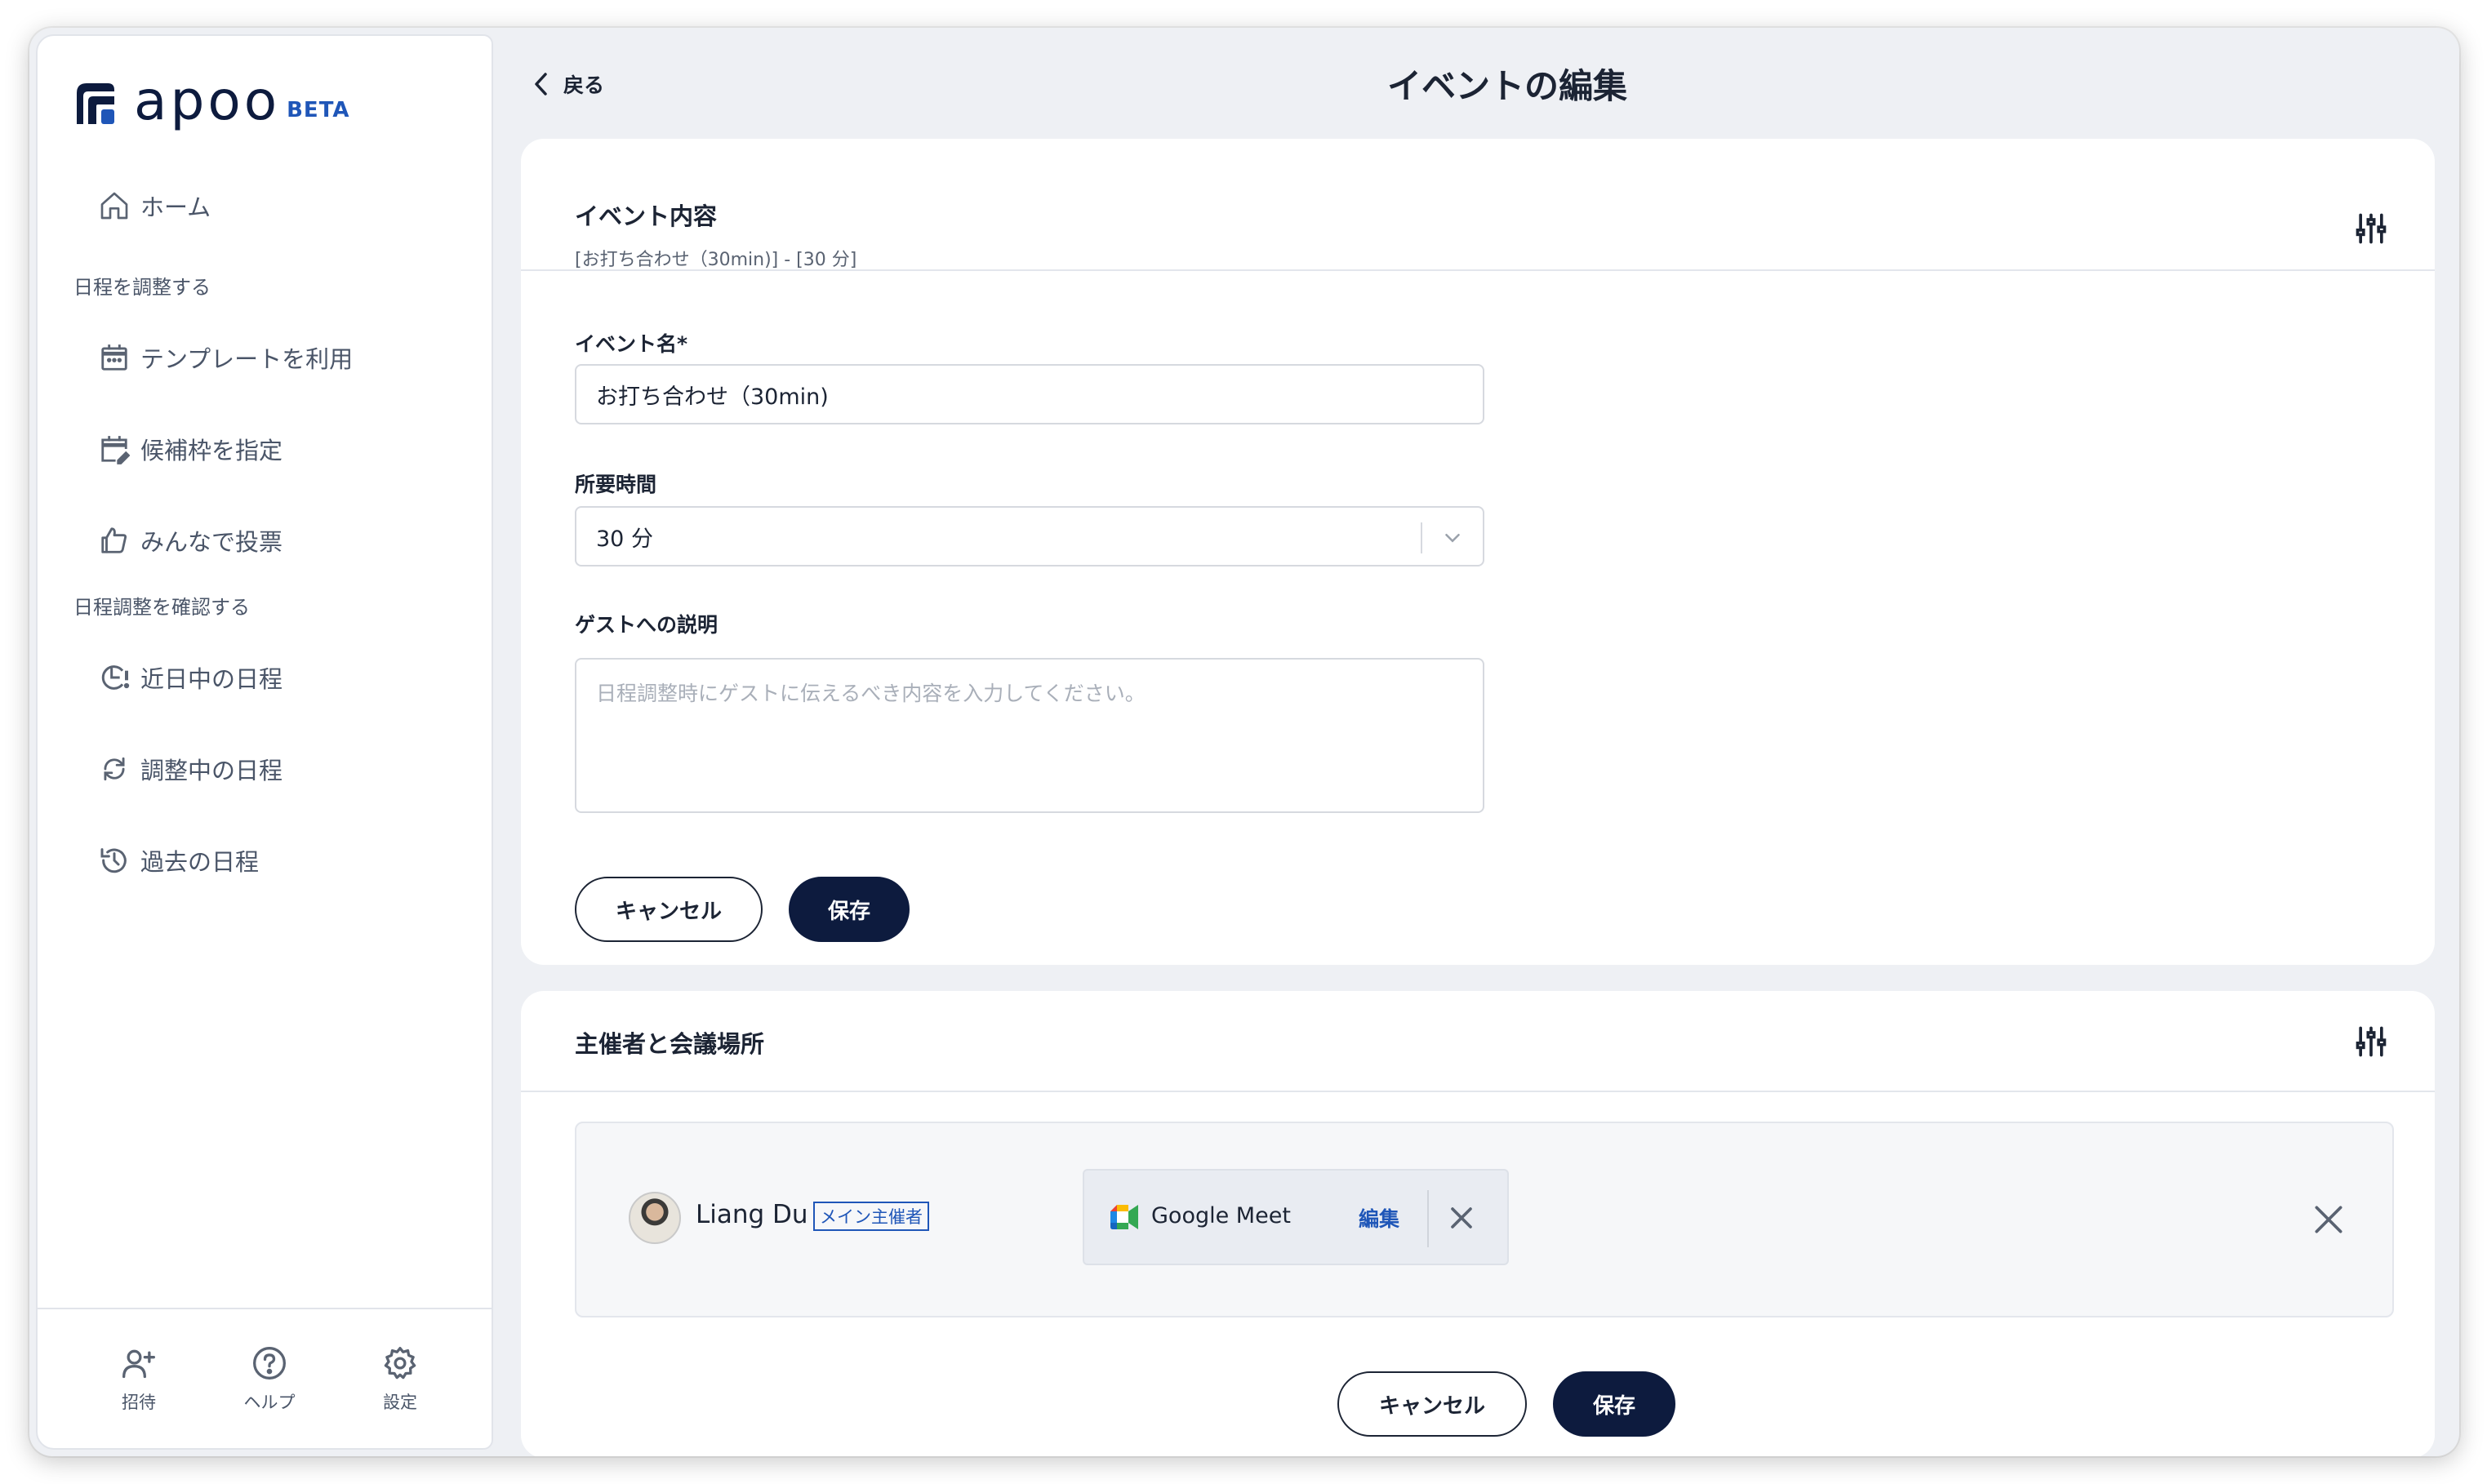 Image resolution: width=2487 pixels, height=1484 pixels. Describe the element at coordinates (1379, 1218) in the screenshot. I see `edit-location-button: 編集` at that location.